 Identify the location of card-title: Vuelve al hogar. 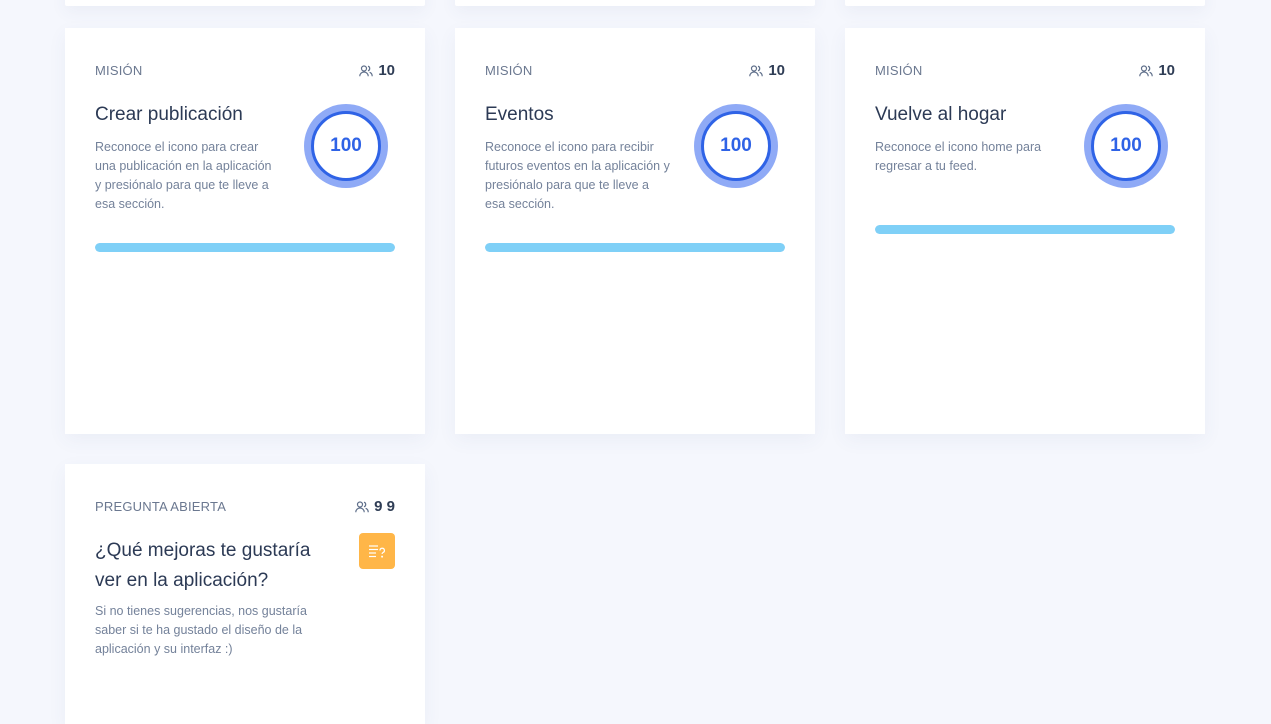
(941, 114).